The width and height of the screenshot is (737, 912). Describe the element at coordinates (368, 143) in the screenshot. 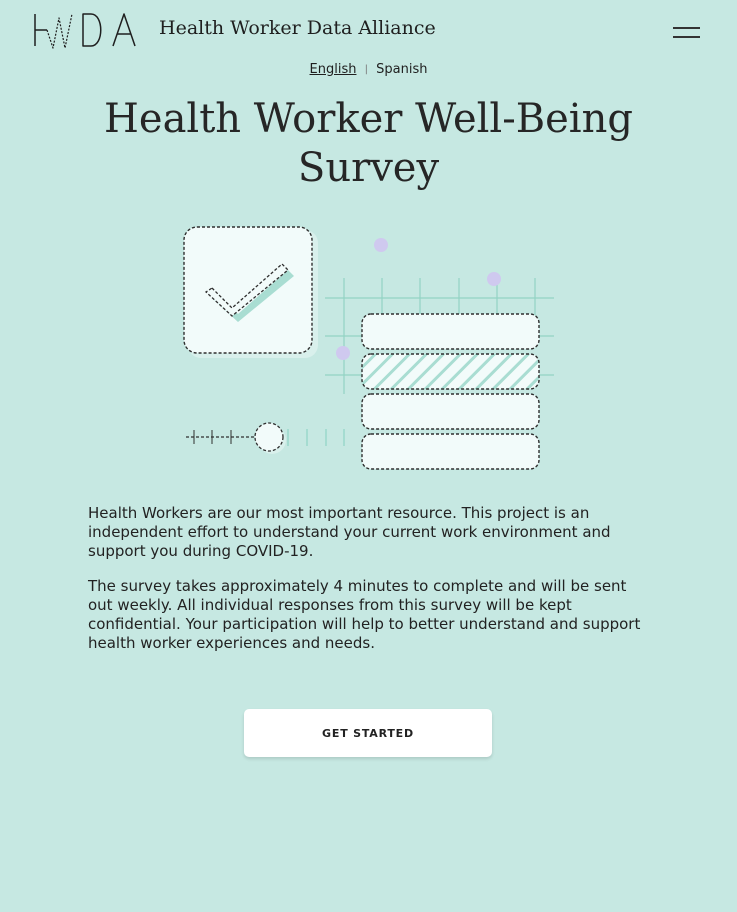

I see `page-title: Health Worker Well-Being Survey` at that location.